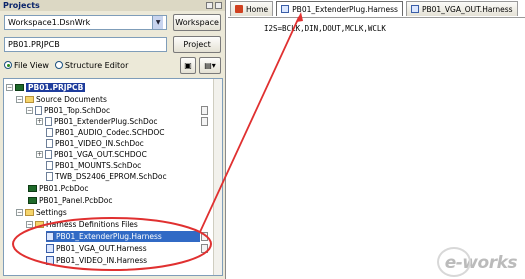  Describe the element at coordinates (95, 143) in the screenshot. I see `tree-item: PB01_VIDEO_IN.SchDoc` at that location.